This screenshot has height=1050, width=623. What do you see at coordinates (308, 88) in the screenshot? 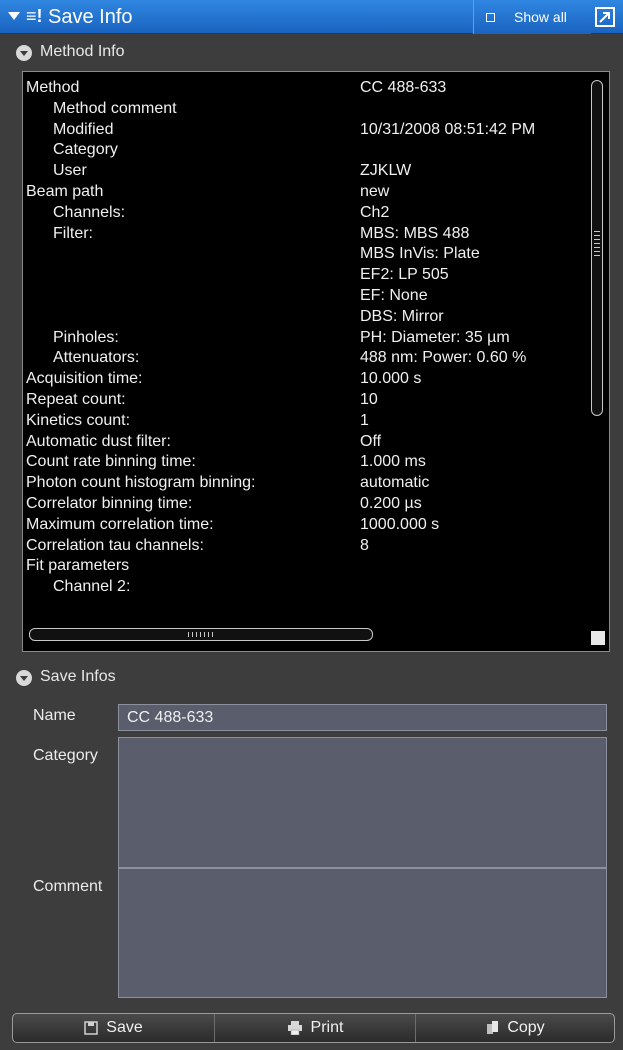
I see `method-info-row: Method CC 488-633` at bounding box center [308, 88].